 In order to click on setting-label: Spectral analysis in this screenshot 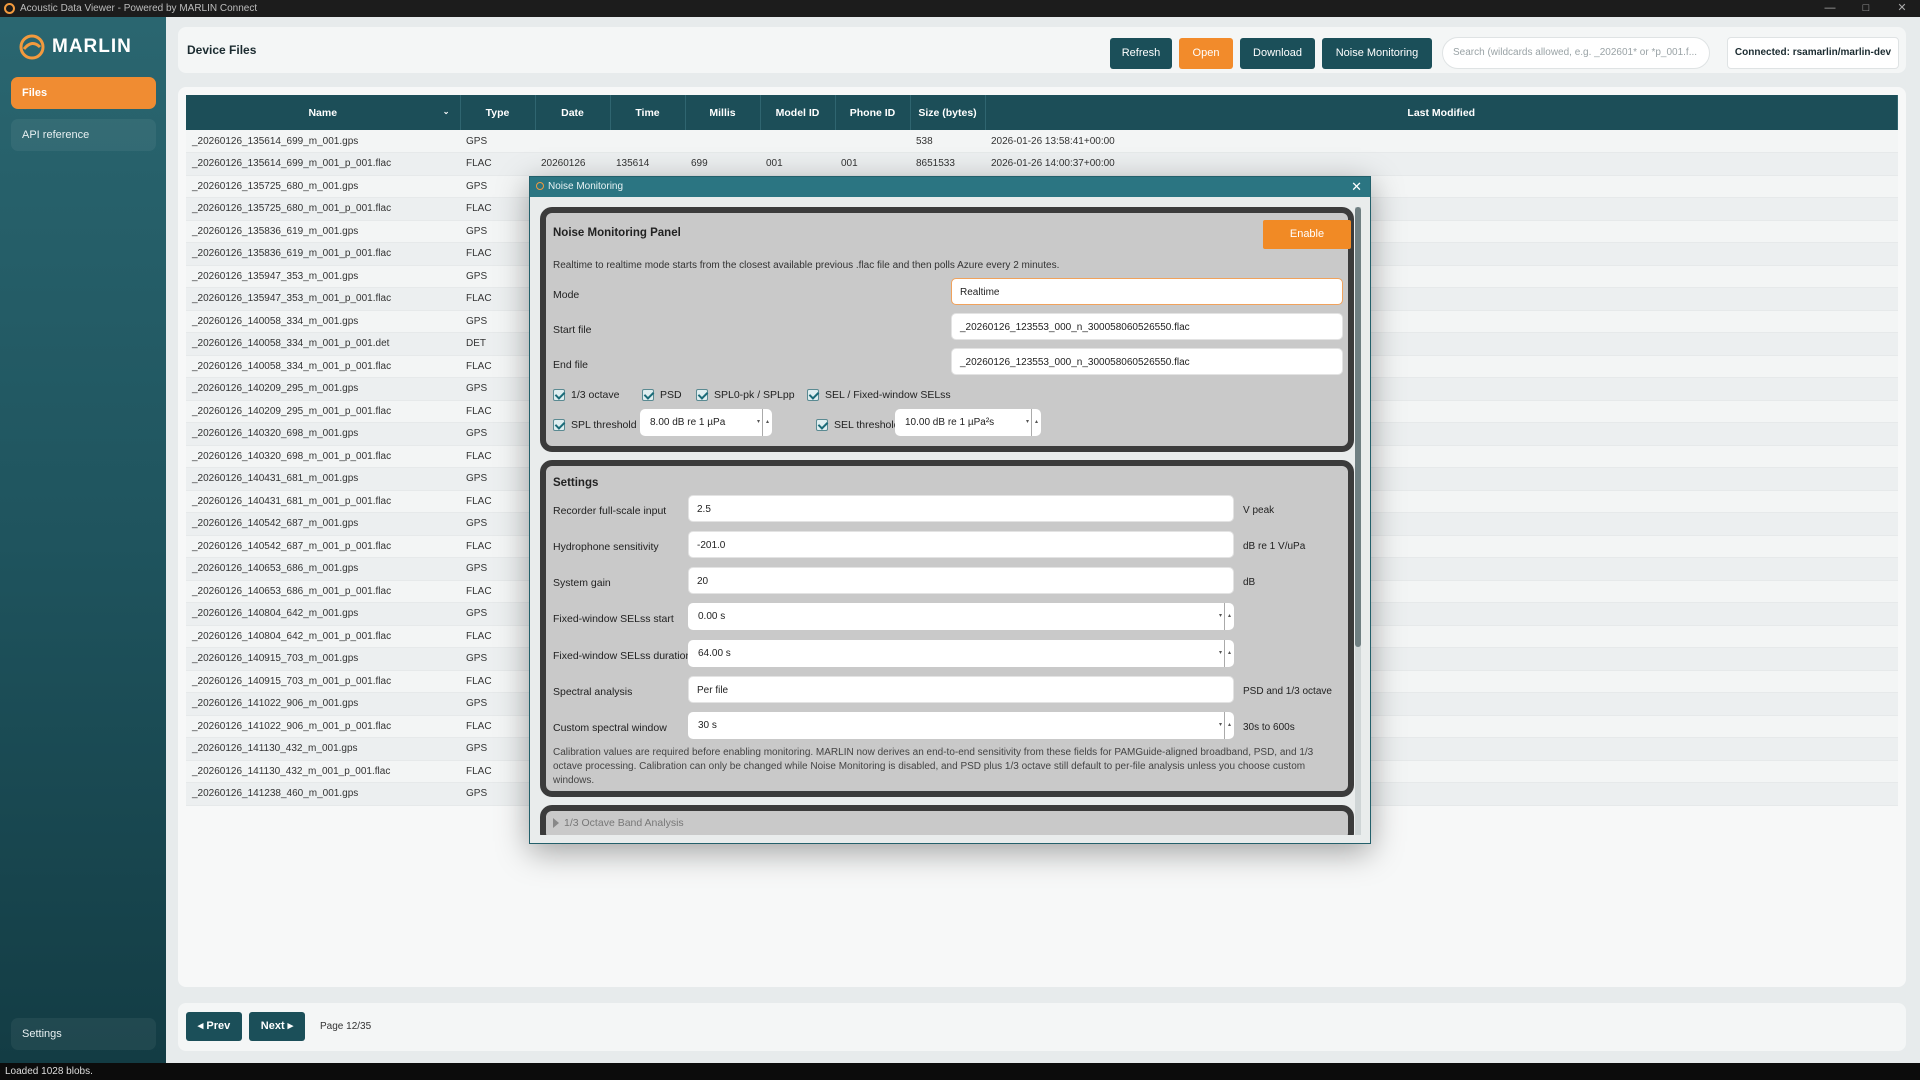, I will do `click(593, 692)`.